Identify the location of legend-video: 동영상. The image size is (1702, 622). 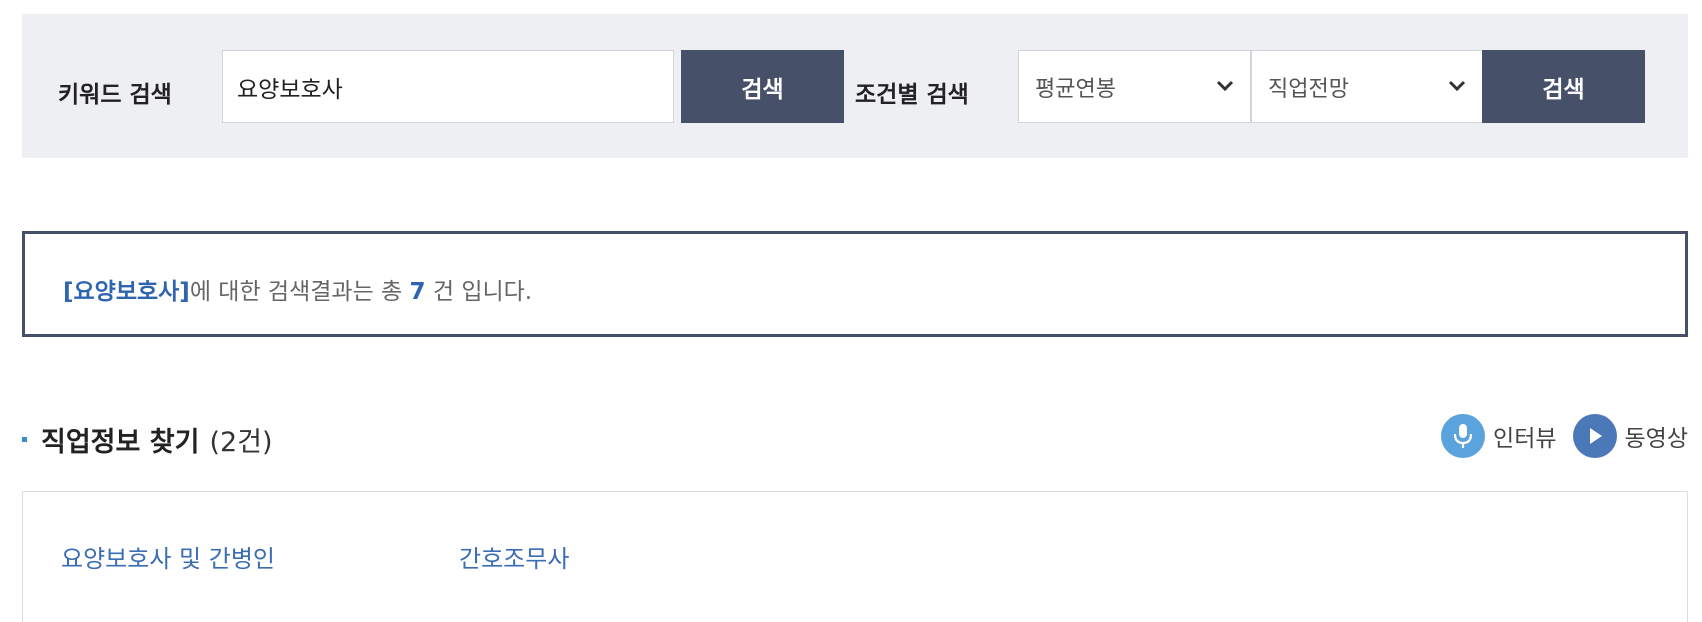
(1630, 436).